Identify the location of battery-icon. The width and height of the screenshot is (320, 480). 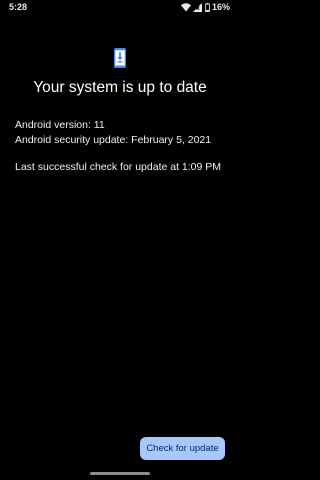
(207, 7).